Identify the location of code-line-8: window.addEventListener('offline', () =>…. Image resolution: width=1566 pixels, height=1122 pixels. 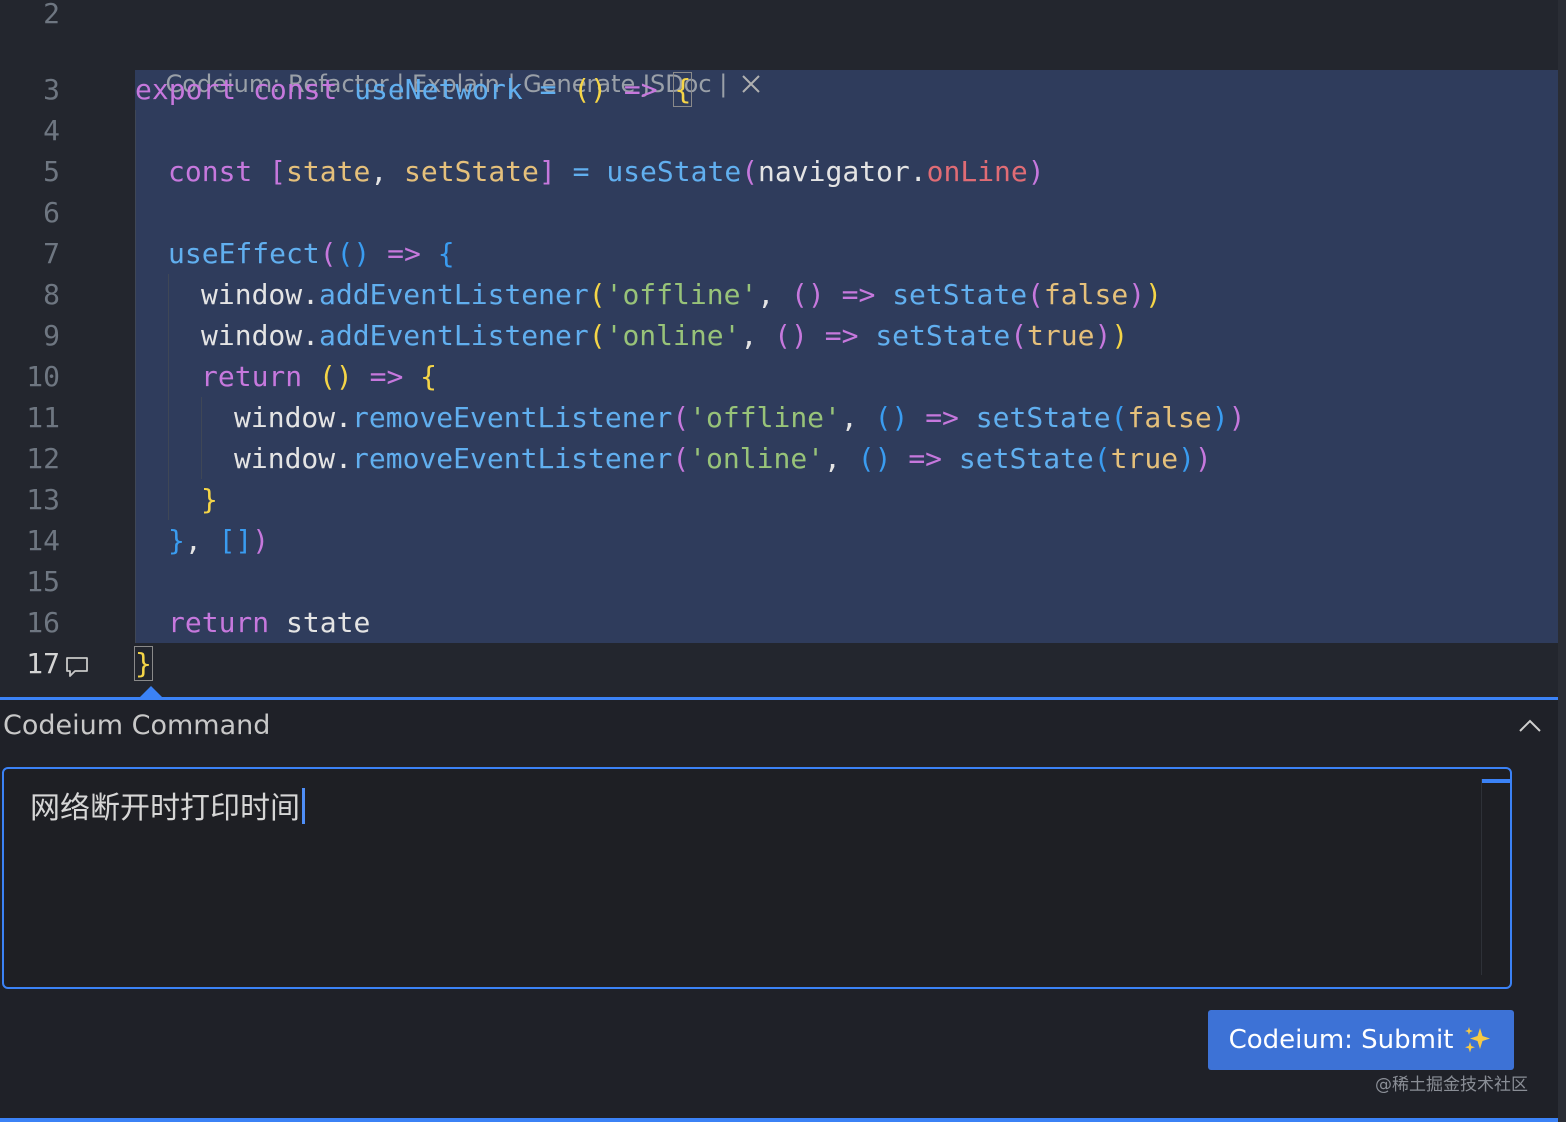
(681, 294).